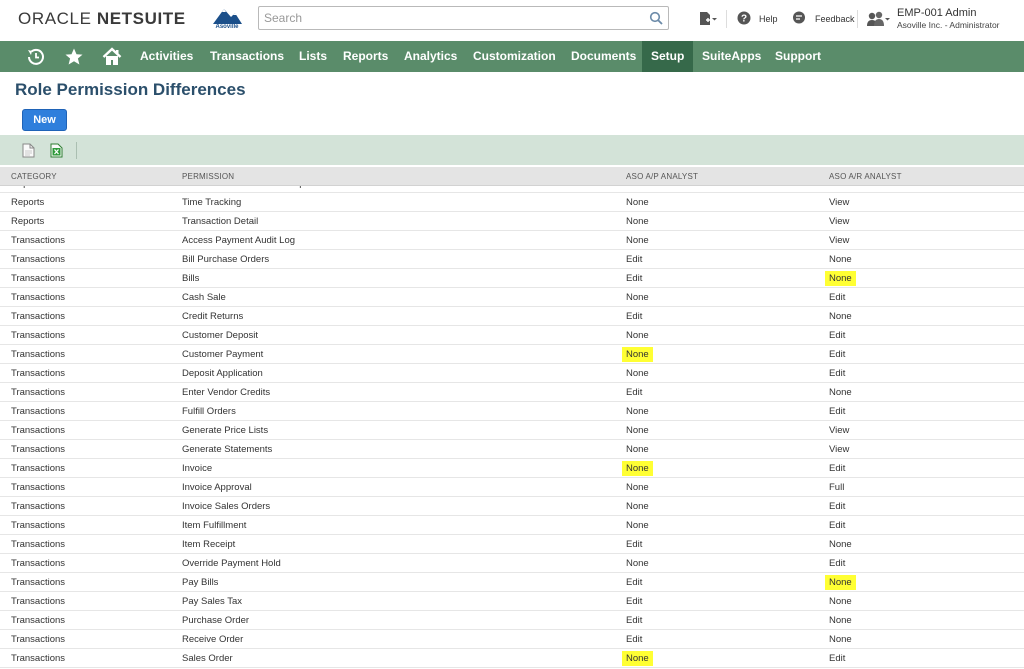 This screenshot has height=669, width=1024. What do you see at coordinates (197, 468) in the screenshot?
I see `cell-permission: Invoice` at bounding box center [197, 468].